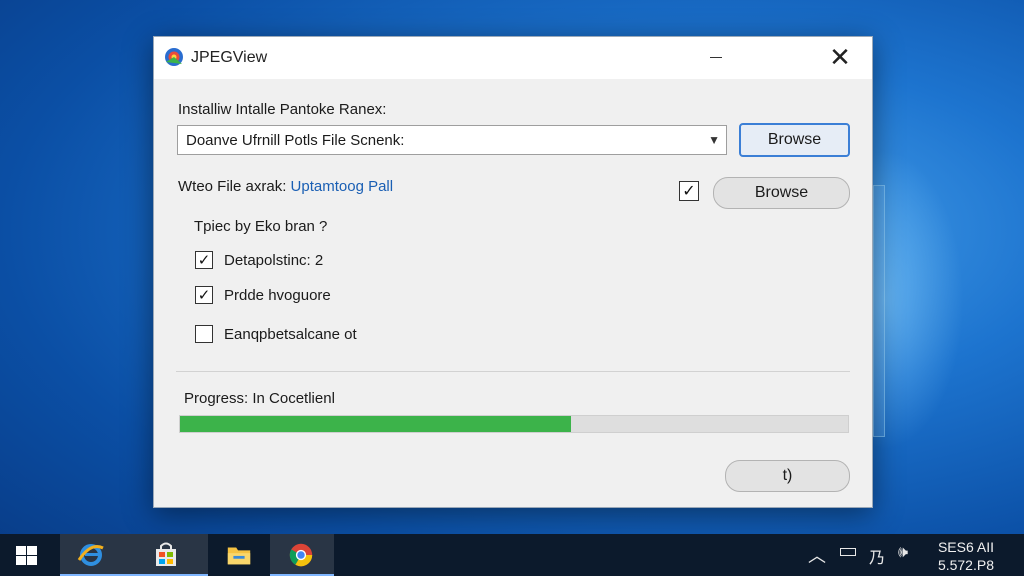  What do you see at coordinates (512, 555) in the screenshot?
I see `taskbar: ︿ 乃 🕪 SES6 AII 5.572.P8` at bounding box center [512, 555].